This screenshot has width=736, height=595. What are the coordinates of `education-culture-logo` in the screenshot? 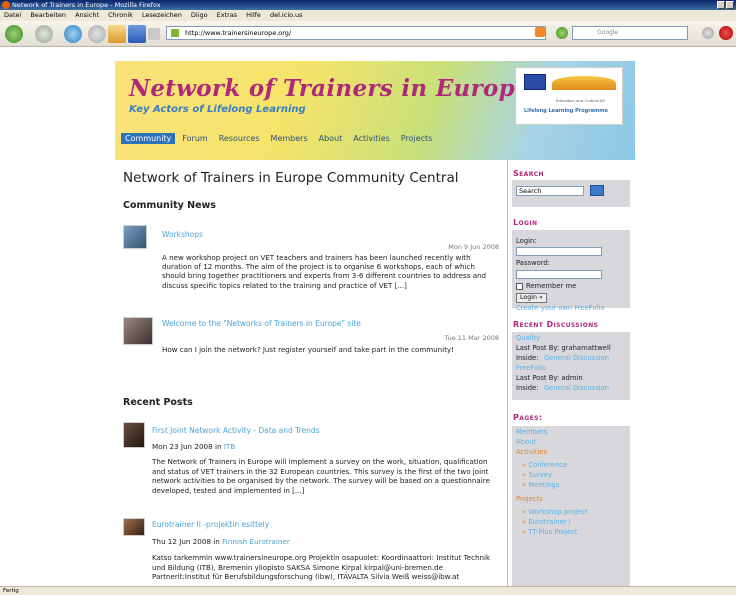 It's located at (584, 83).